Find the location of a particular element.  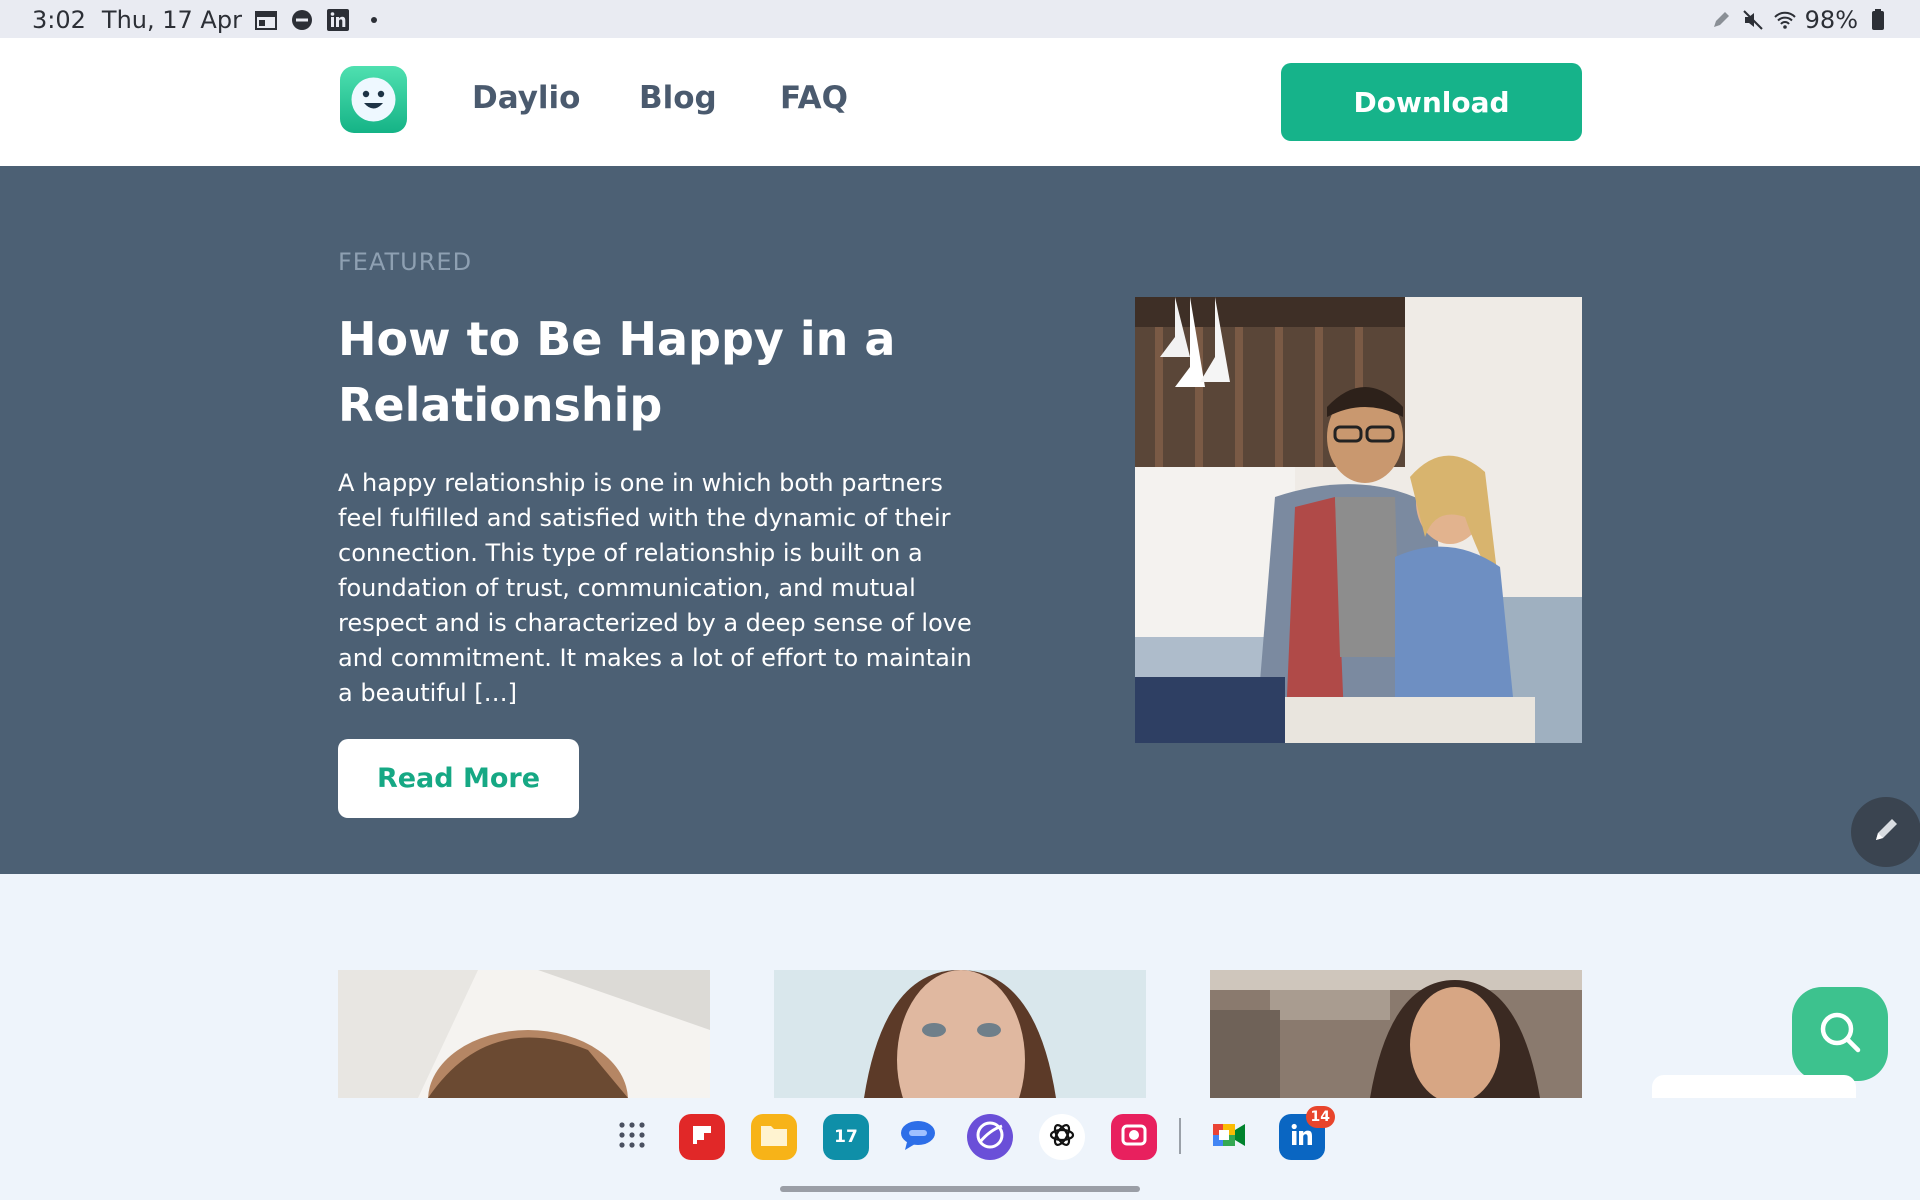

folder-icon is located at coordinates (774, 1137).